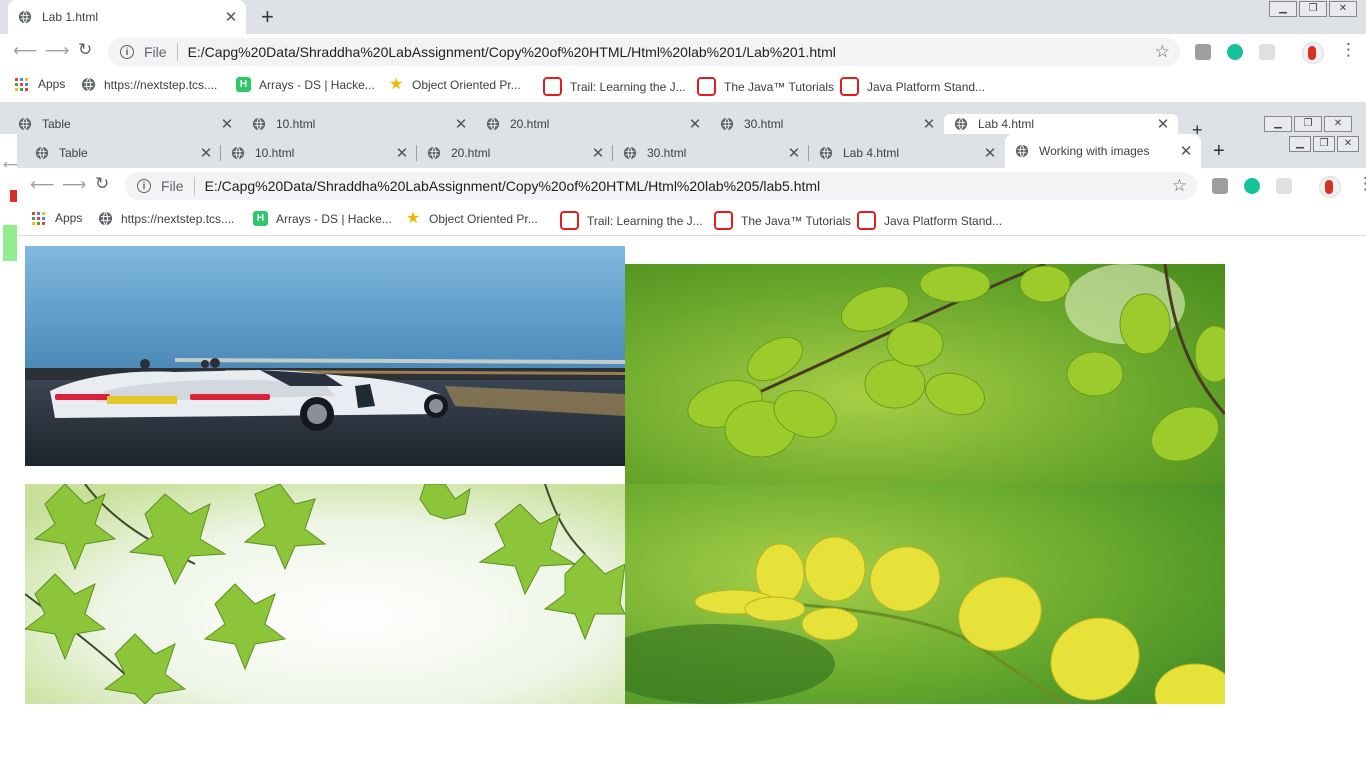 This screenshot has height=768, width=1366. Describe the element at coordinates (127, 17) in the screenshot. I see `back-tab-lab1: Lab 1.html ✕` at that location.